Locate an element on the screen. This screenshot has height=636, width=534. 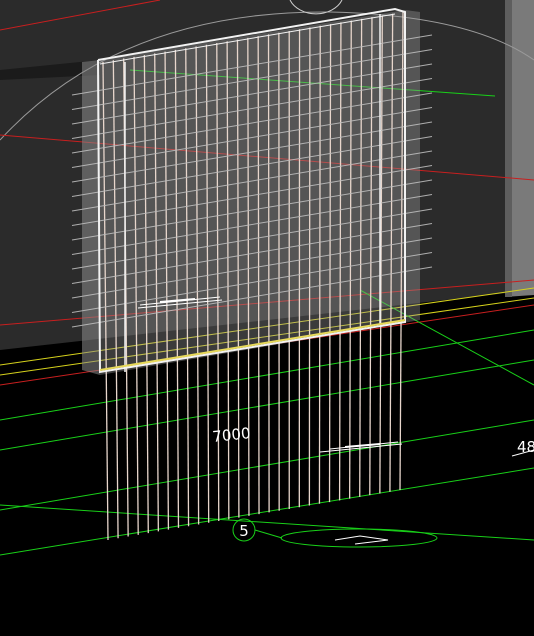
grid-bubble-label: 5 is located at coordinates (244, 531).